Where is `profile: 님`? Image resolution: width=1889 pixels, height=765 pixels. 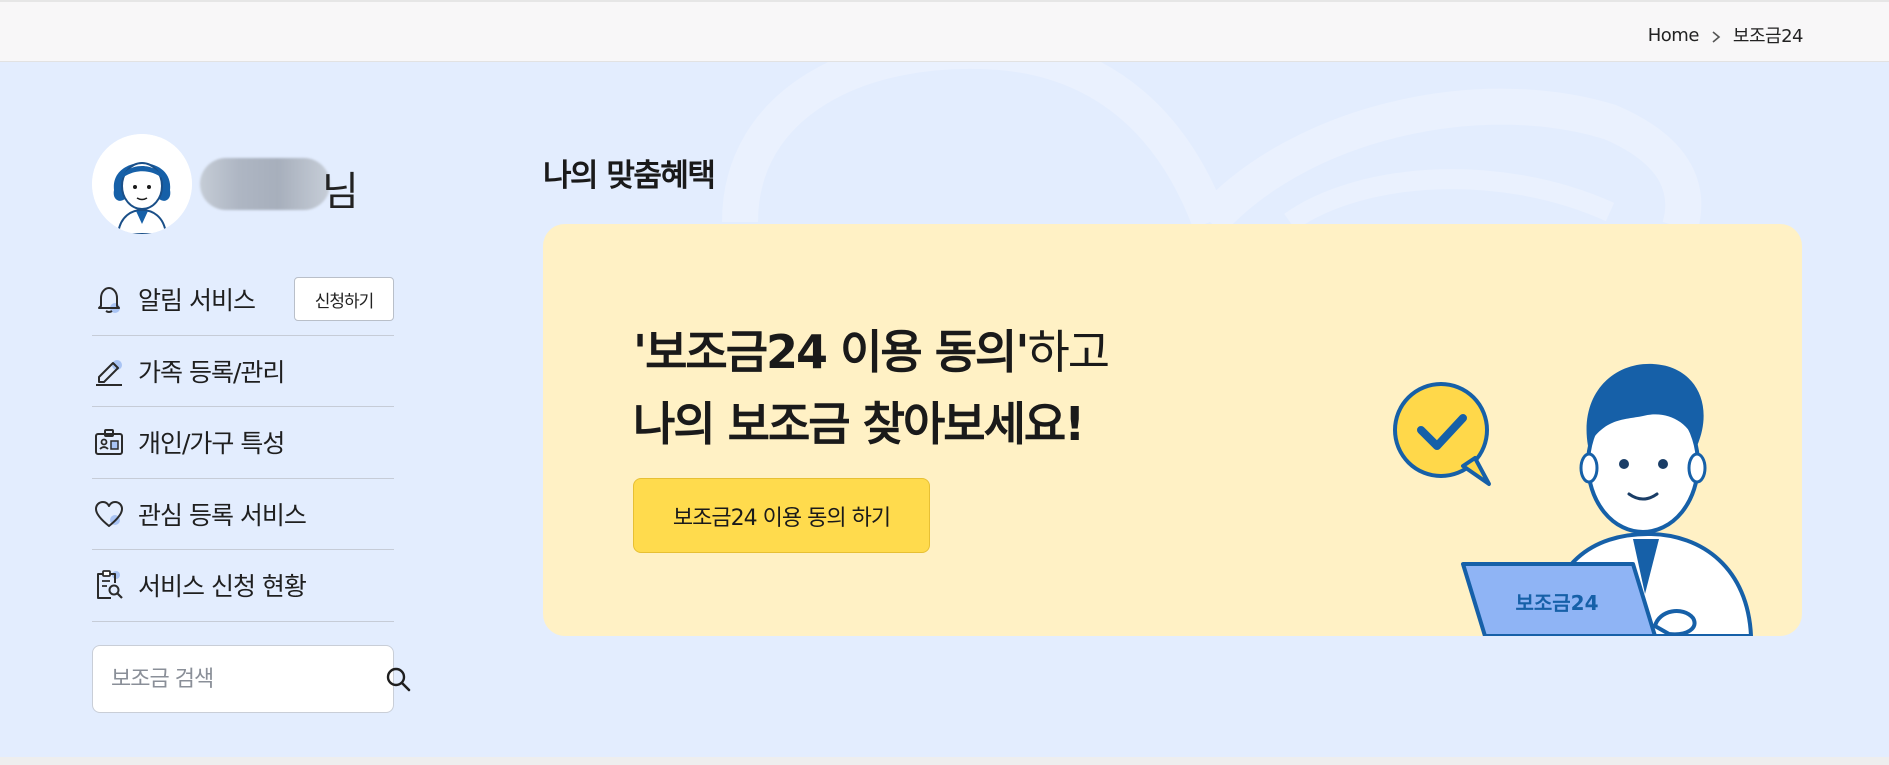
profile: 님 is located at coordinates (225, 184).